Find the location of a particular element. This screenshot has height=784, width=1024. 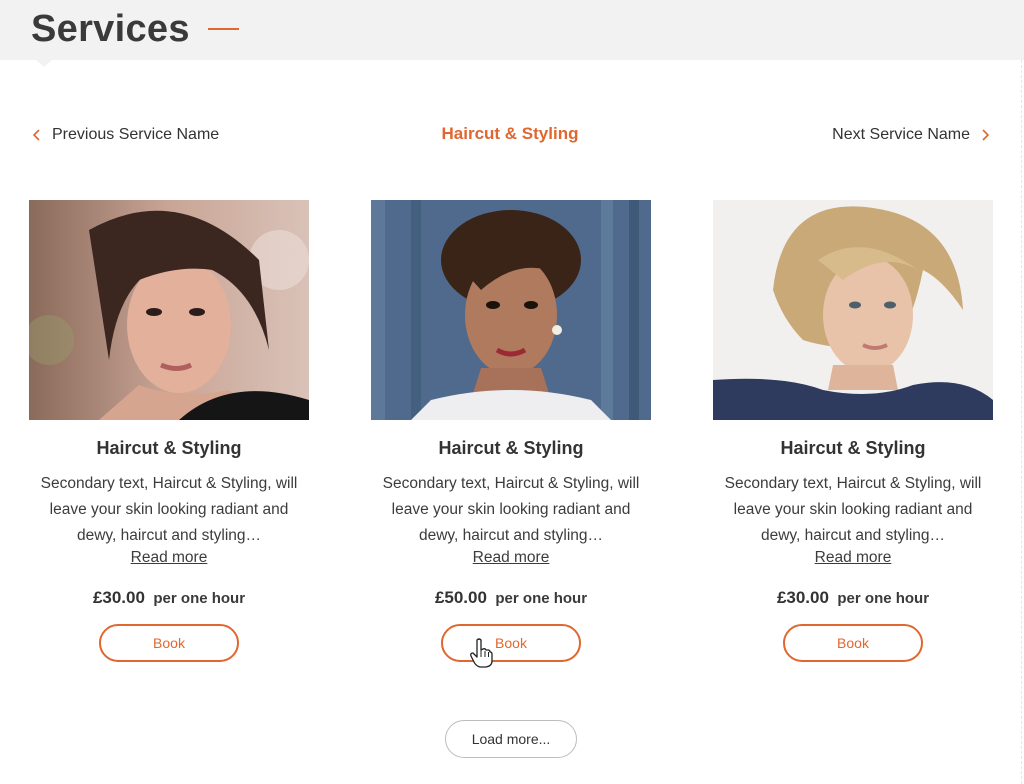

page-edge-divider is located at coordinates (1021, 422).